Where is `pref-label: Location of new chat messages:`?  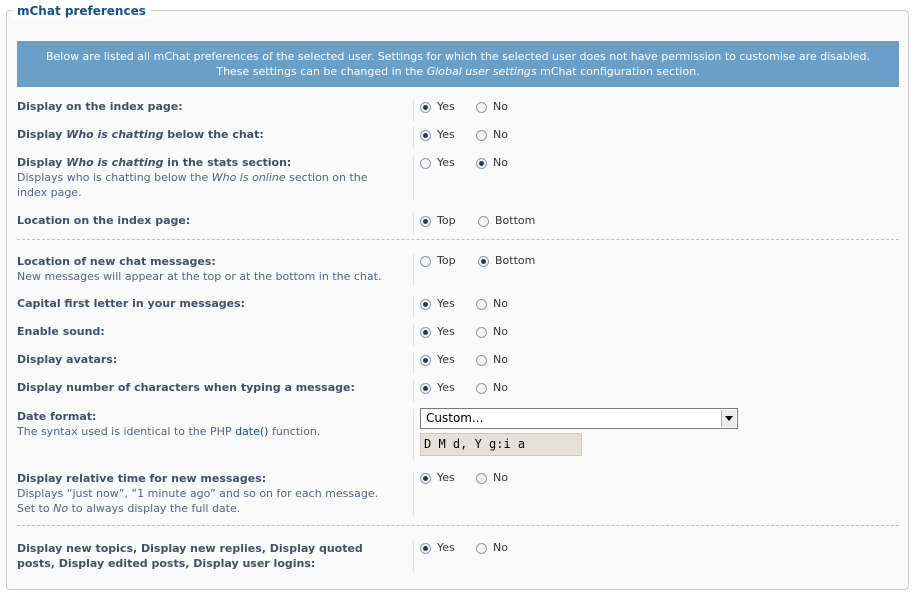 pref-label: Location of new chat messages: is located at coordinates (116, 261).